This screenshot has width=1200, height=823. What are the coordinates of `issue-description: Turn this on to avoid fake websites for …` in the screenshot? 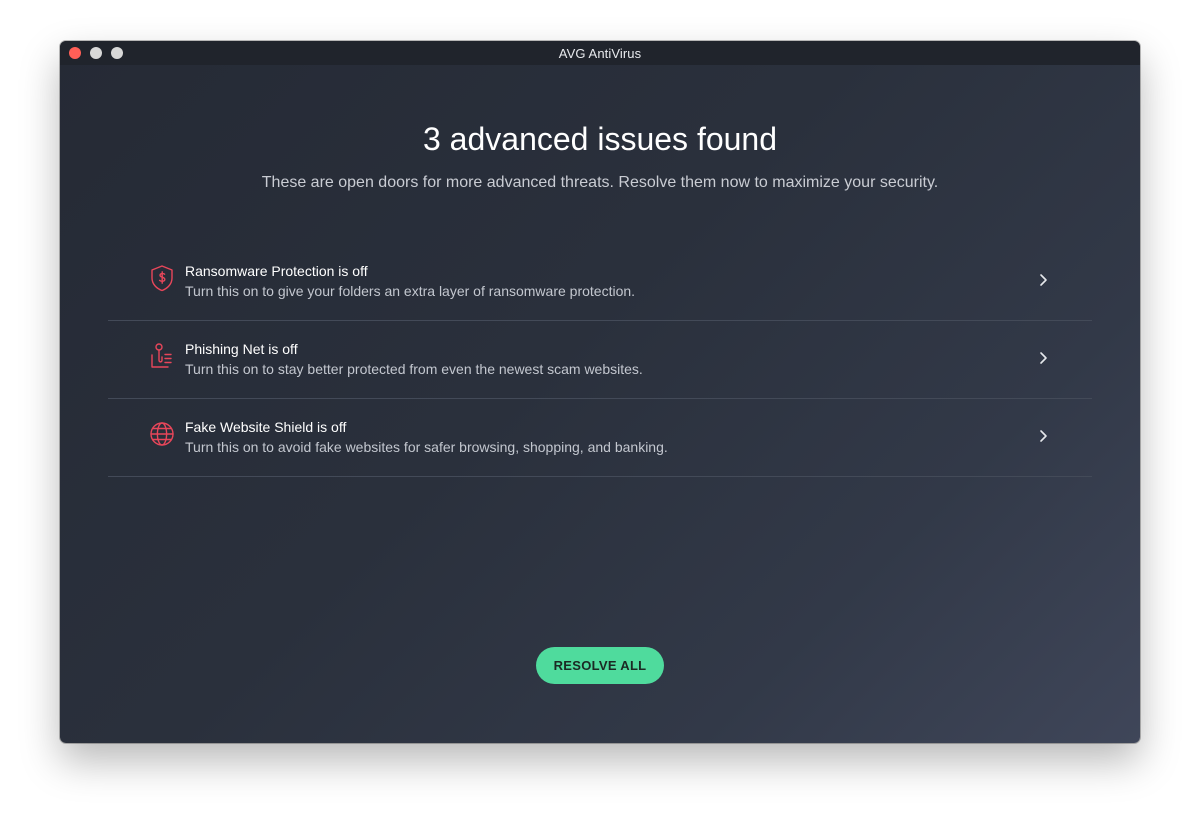 It's located at (426, 447).